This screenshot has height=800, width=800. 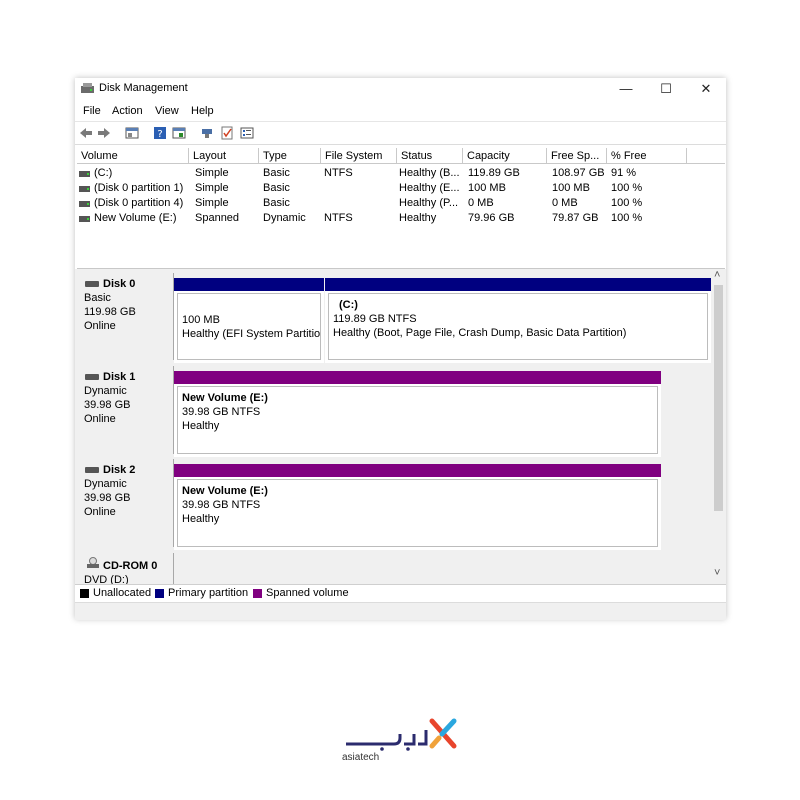 What do you see at coordinates (133, 156) in the screenshot?
I see `column-volume: Volume` at bounding box center [133, 156].